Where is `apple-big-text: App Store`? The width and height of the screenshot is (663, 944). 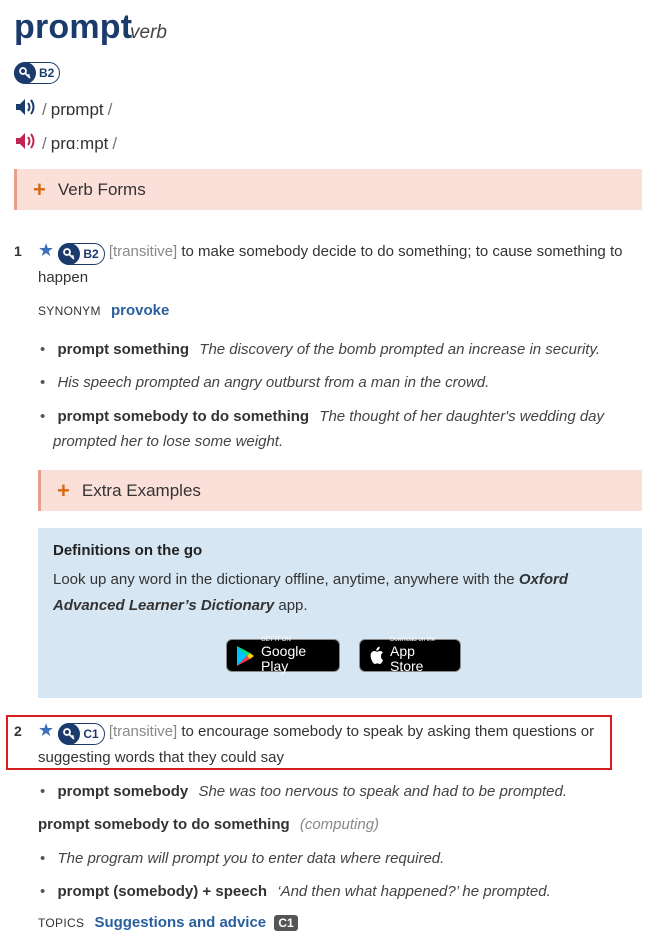 apple-big-text: App Store is located at coordinates (407, 658).